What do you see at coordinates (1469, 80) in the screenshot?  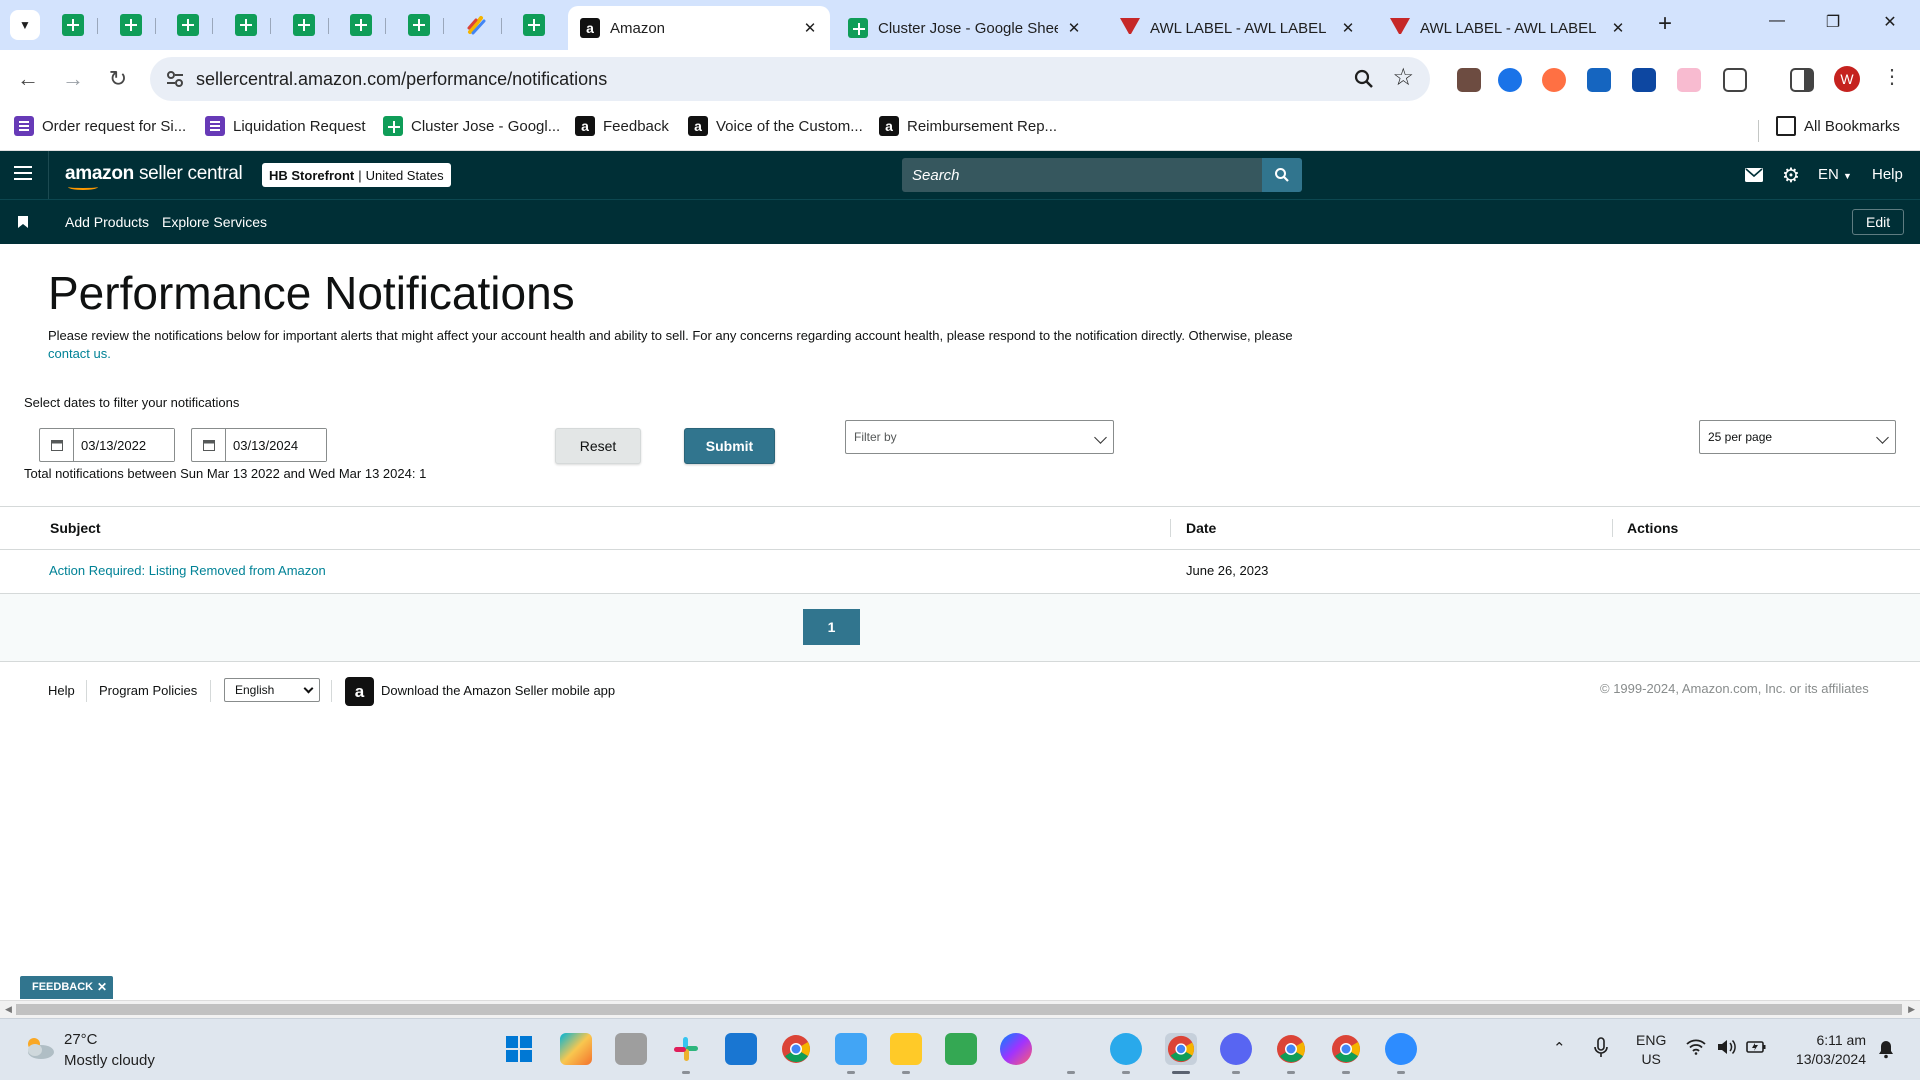 I see `extension-off-icon` at bounding box center [1469, 80].